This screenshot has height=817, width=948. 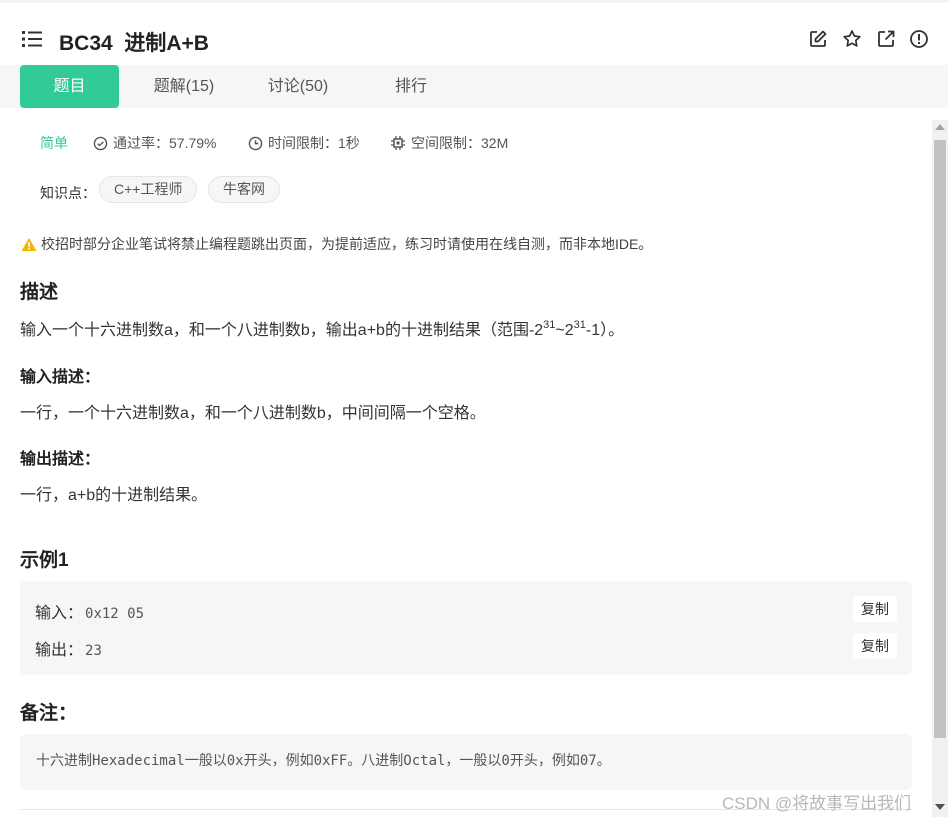 What do you see at coordinates (564, 330) in the screenshot?
I see `description-text-mid: ~2` at bounding box center [564, 330].